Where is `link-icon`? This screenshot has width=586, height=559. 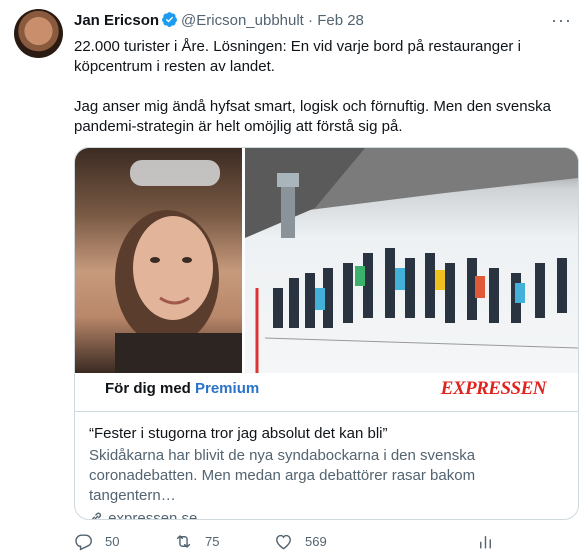
link-icon is located at coordinates (97, 515).